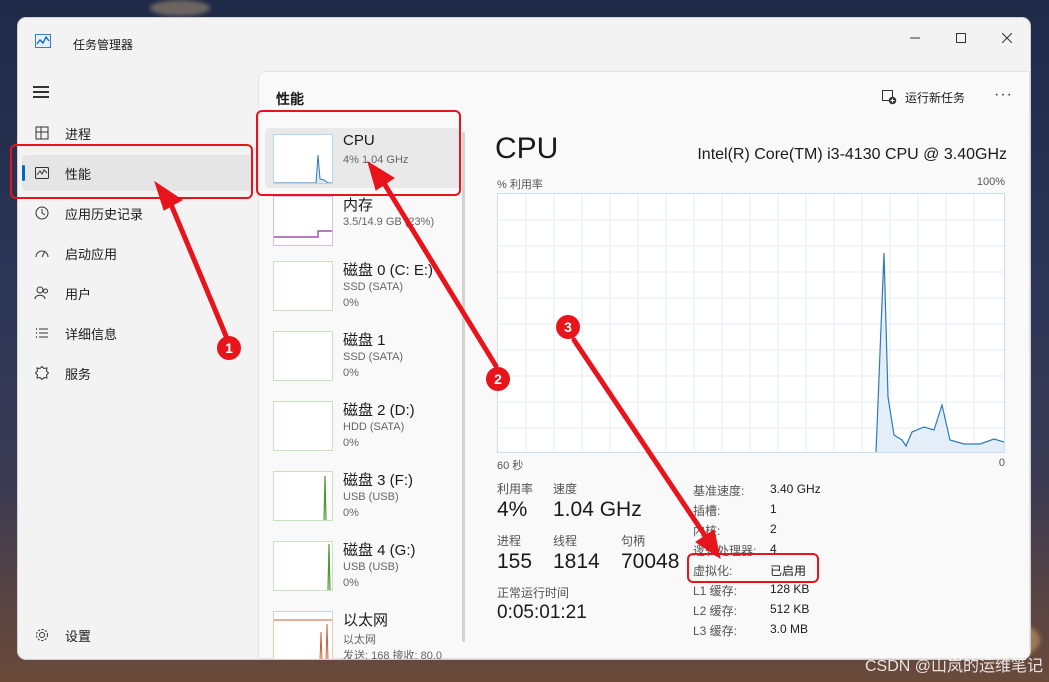  Describe the element at coordinates (498, 379) in the screenshot. I see `annotation-badge-2: 2` at that location.